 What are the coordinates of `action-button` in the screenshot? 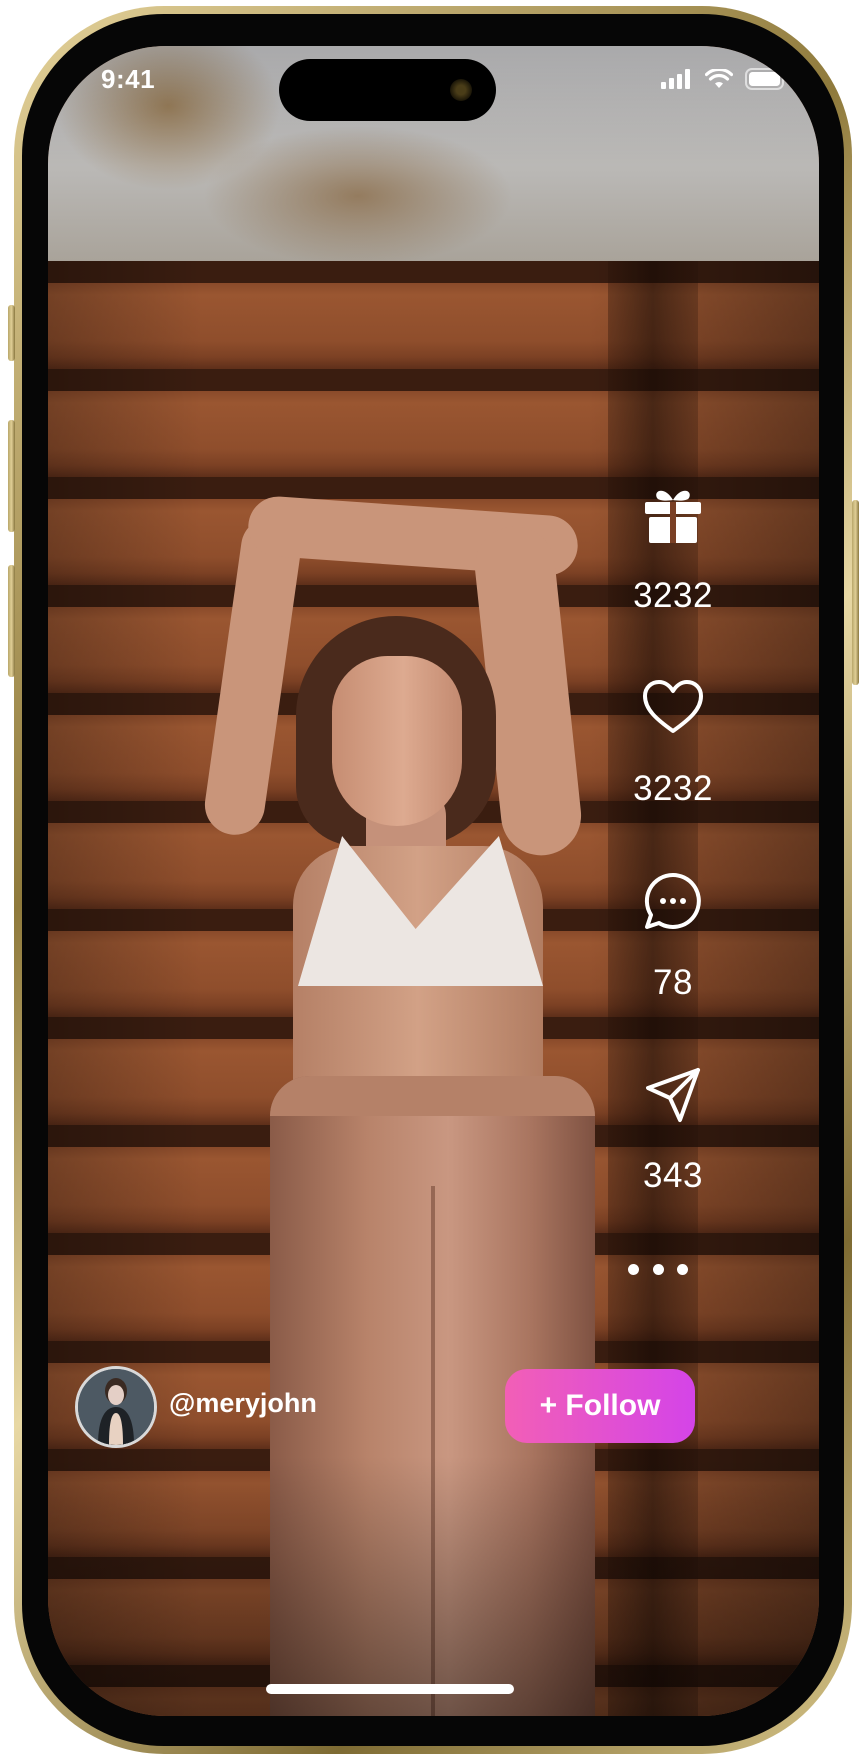 It's located at (11, 333).